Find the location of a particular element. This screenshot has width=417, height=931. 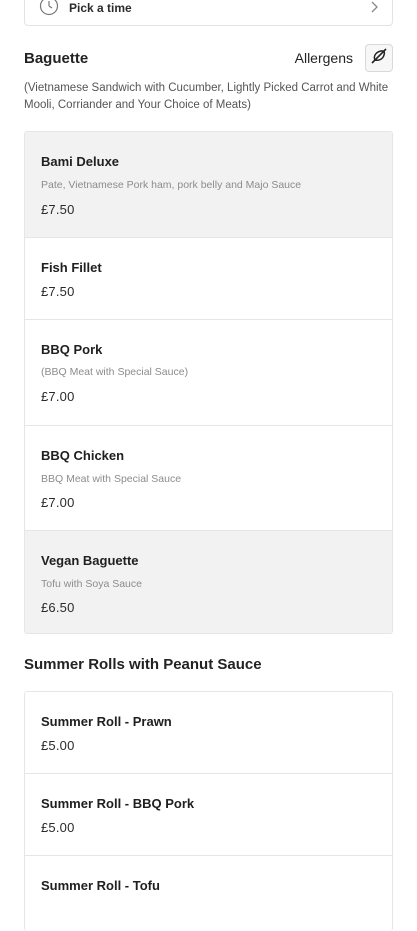

chevron-right-icon is located at coordinates (374, 6).